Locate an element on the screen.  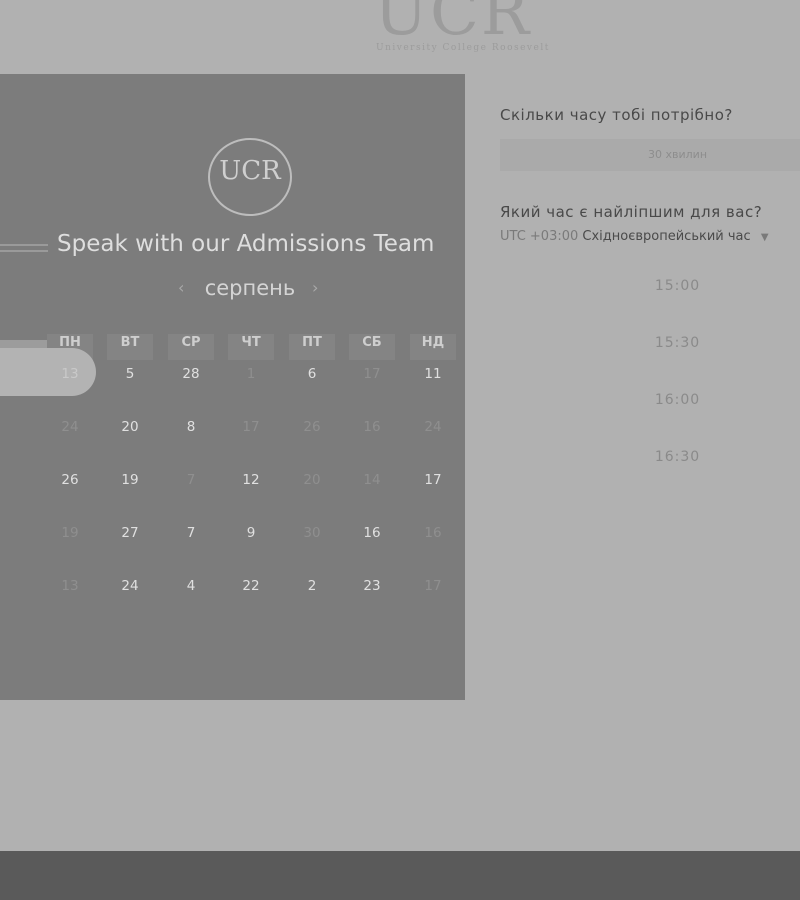
time-slot: 15:00 is located at coordinates (677, 286).